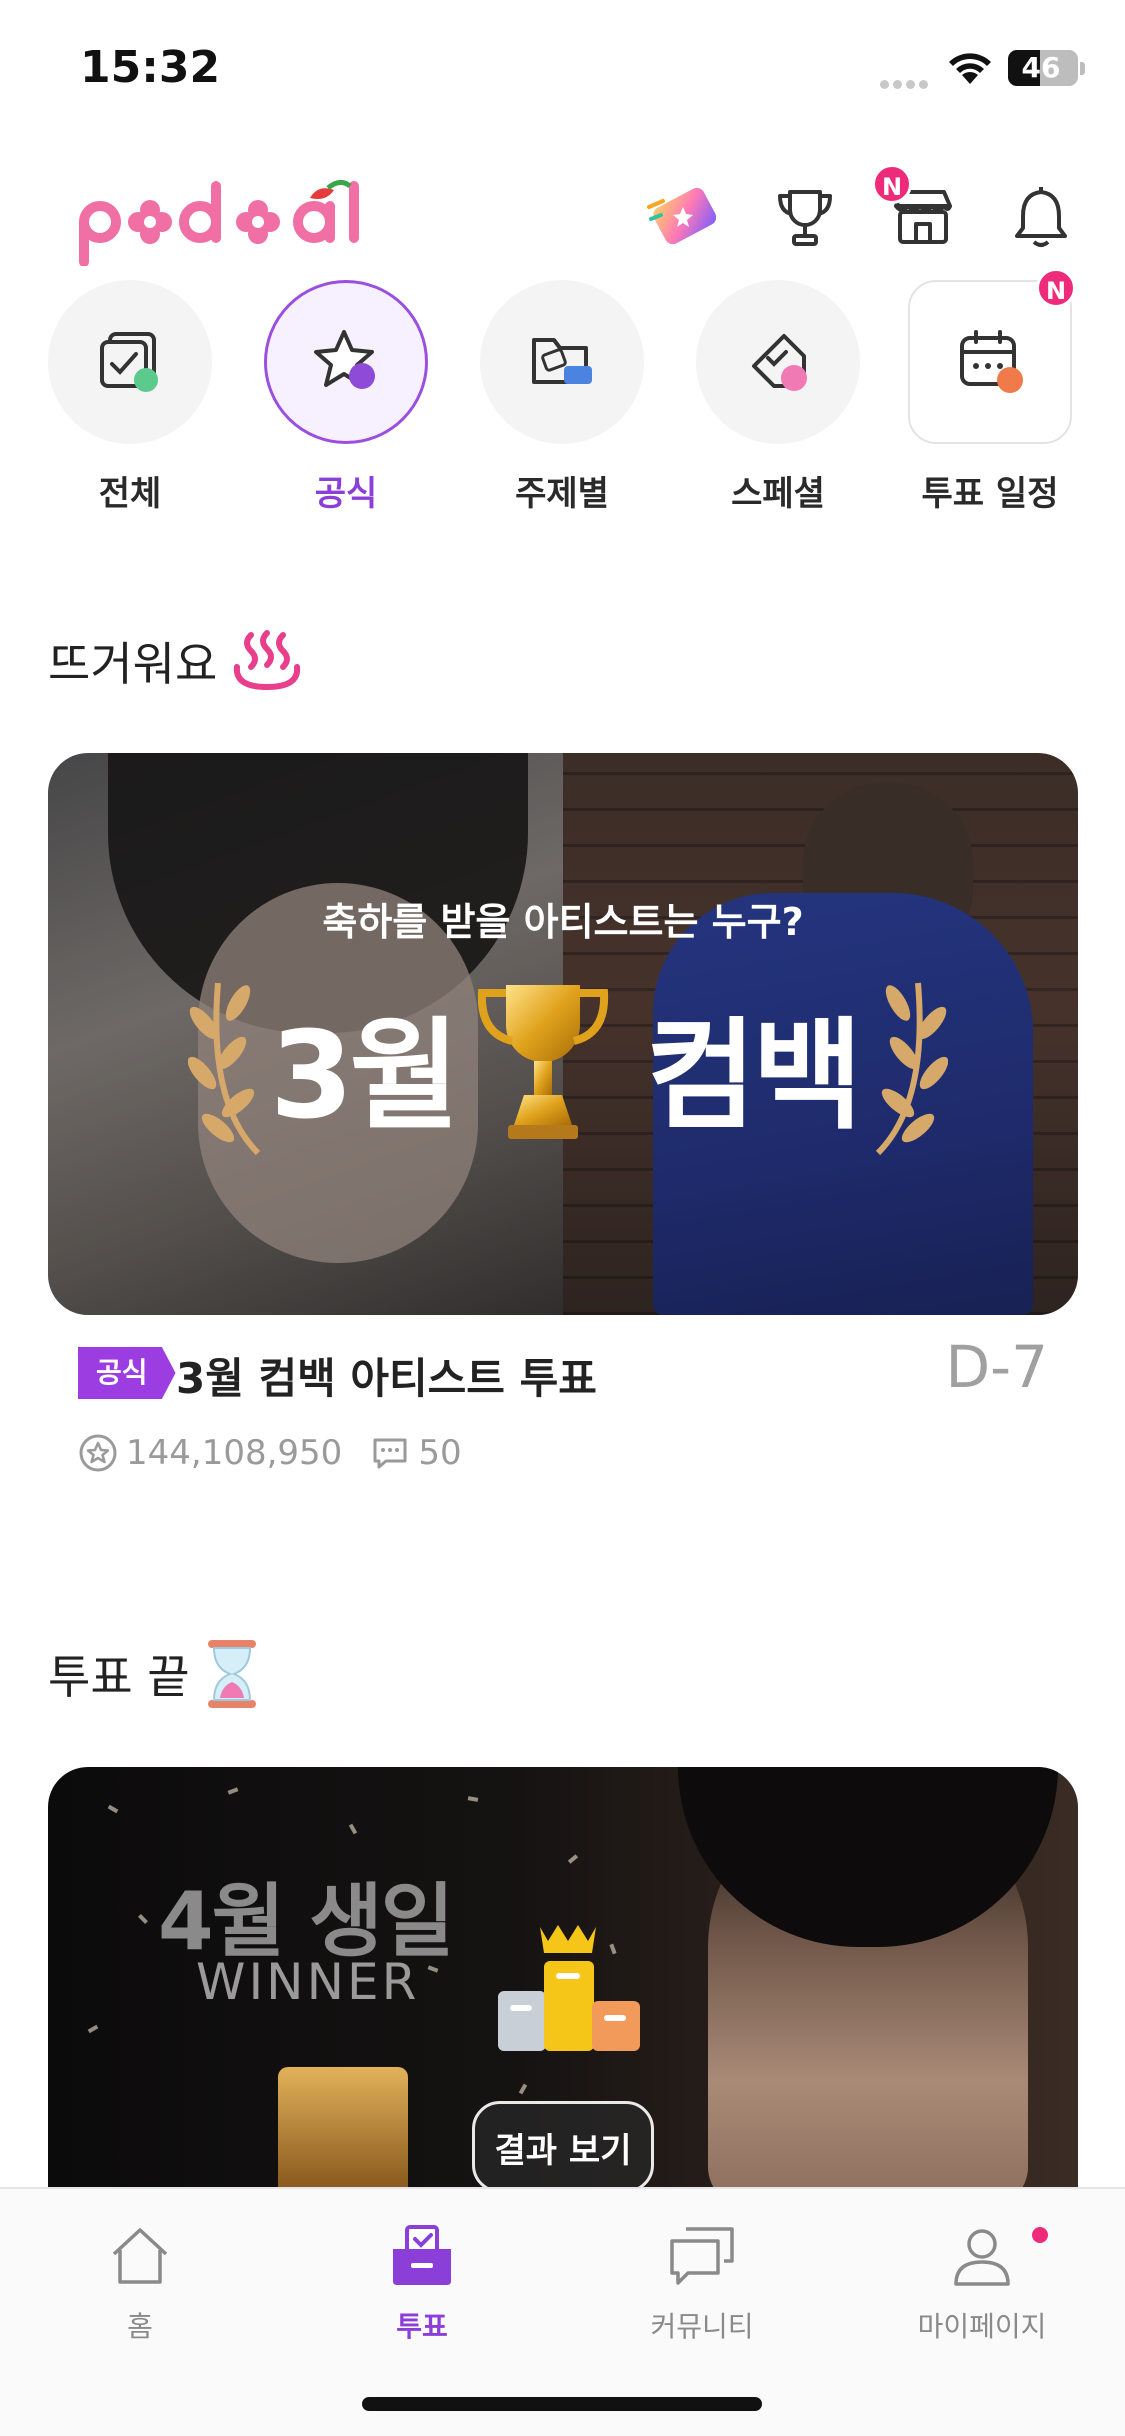 This screenshot has height=2436, width=1125. What do you see at coordinates (997, 1367) in the screenshot?
I see `dday-label: D-7` at bounding box center [997, 1367].